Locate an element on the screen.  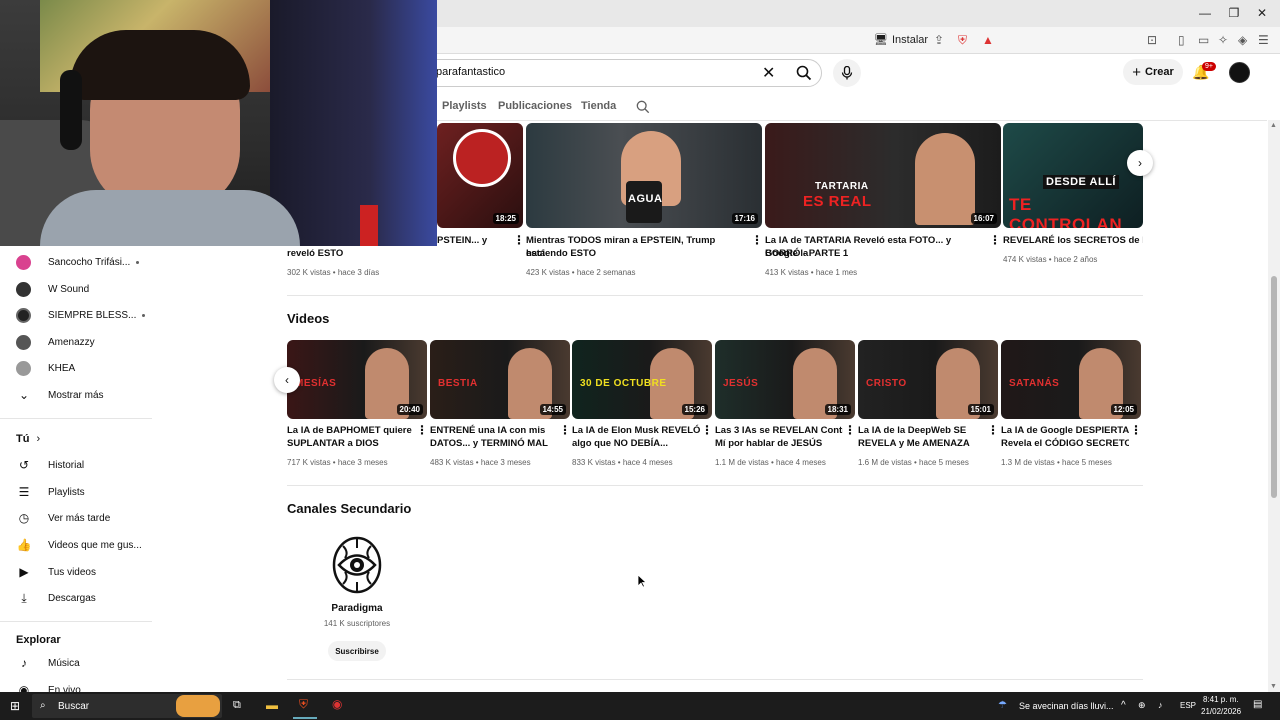
video-title: REVELA y Me AMENAZA is located at coordinates (922, 443).